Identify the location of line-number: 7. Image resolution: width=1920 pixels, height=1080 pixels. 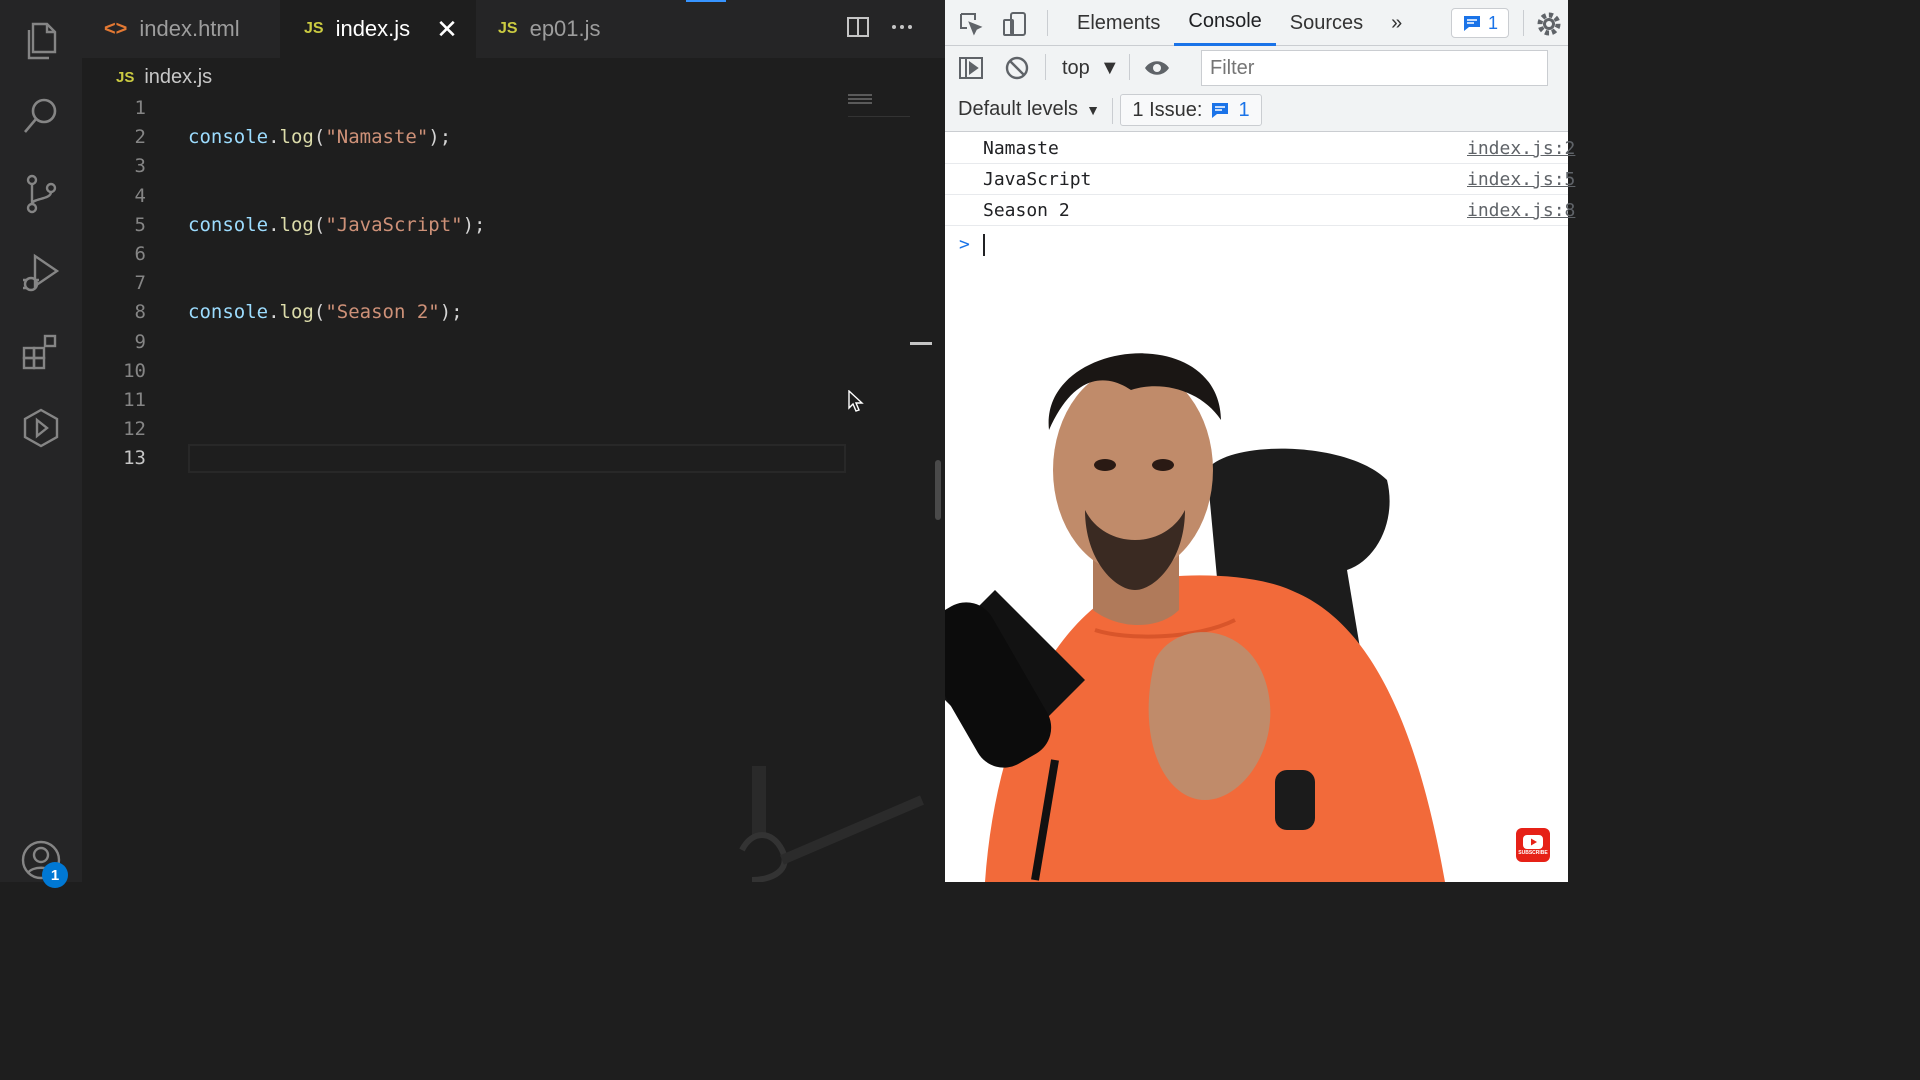
(140, 283).